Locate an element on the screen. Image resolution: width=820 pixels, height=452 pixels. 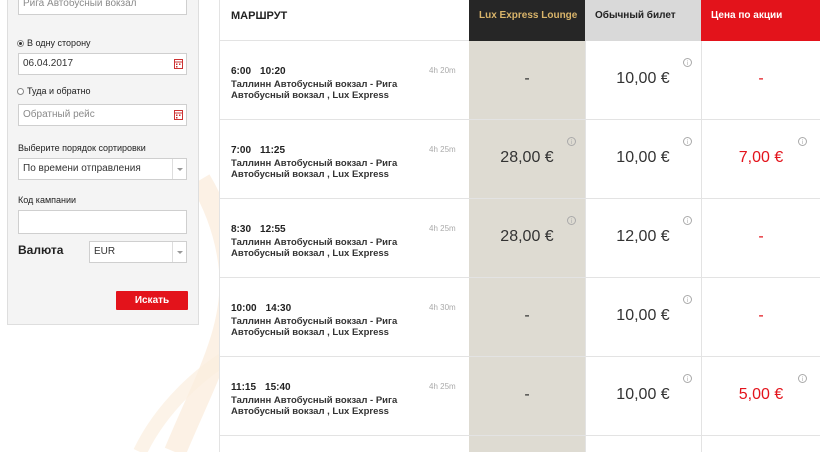
header-promo-price: Цена по акции is located at coordinates (760, 20).